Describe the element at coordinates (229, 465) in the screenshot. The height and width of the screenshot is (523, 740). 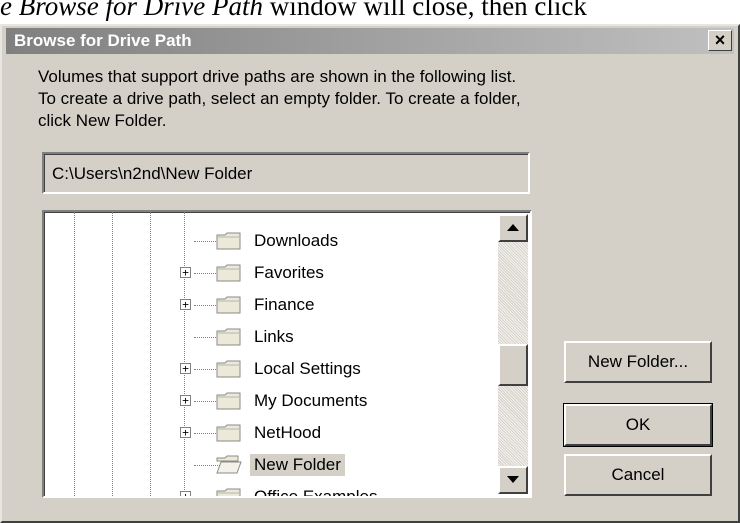
I see `folder-open-icon` at that location.